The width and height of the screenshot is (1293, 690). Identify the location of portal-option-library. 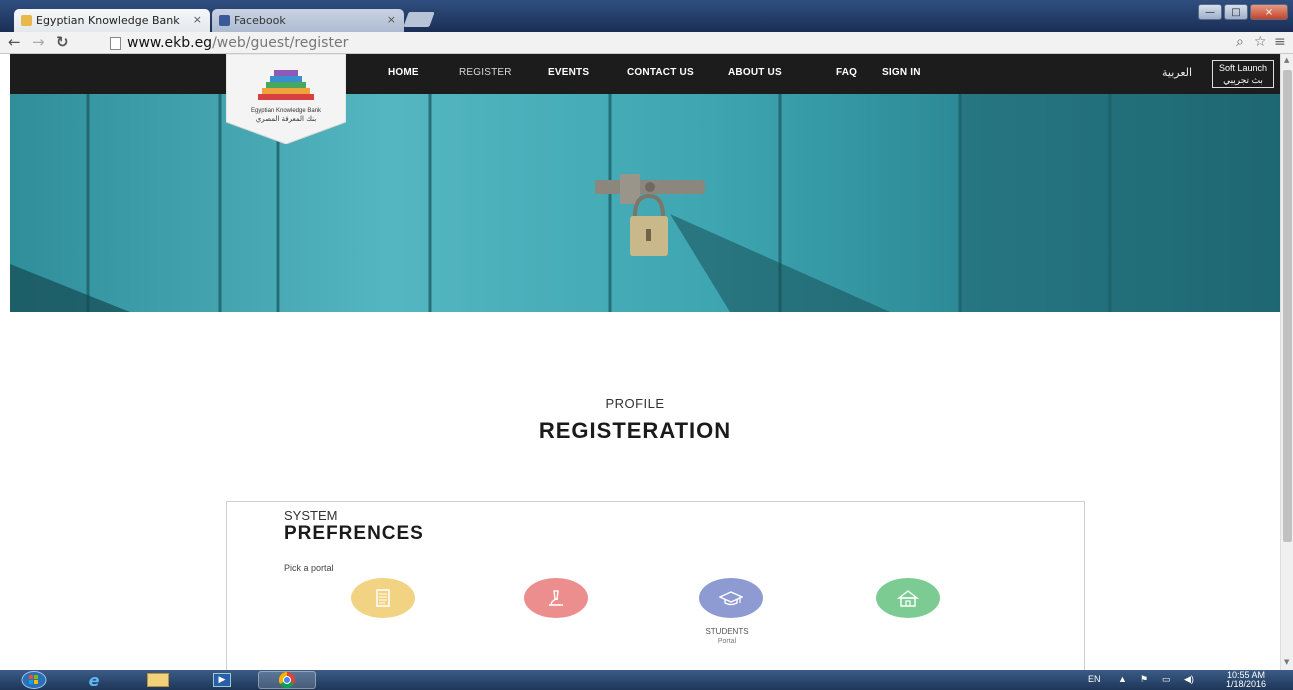
(383, 598).